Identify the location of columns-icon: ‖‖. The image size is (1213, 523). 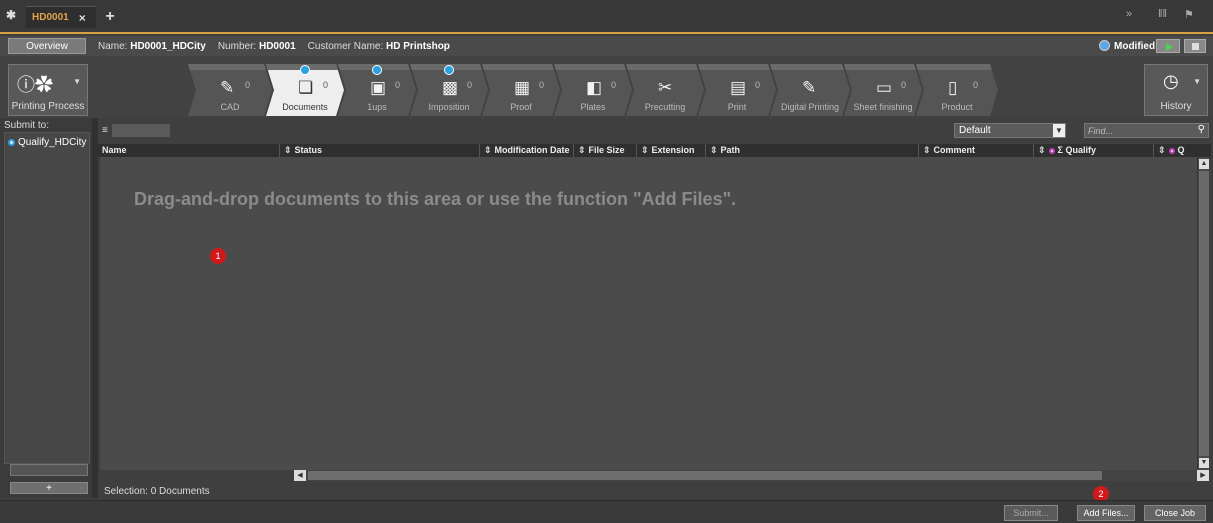
(1162, 14).